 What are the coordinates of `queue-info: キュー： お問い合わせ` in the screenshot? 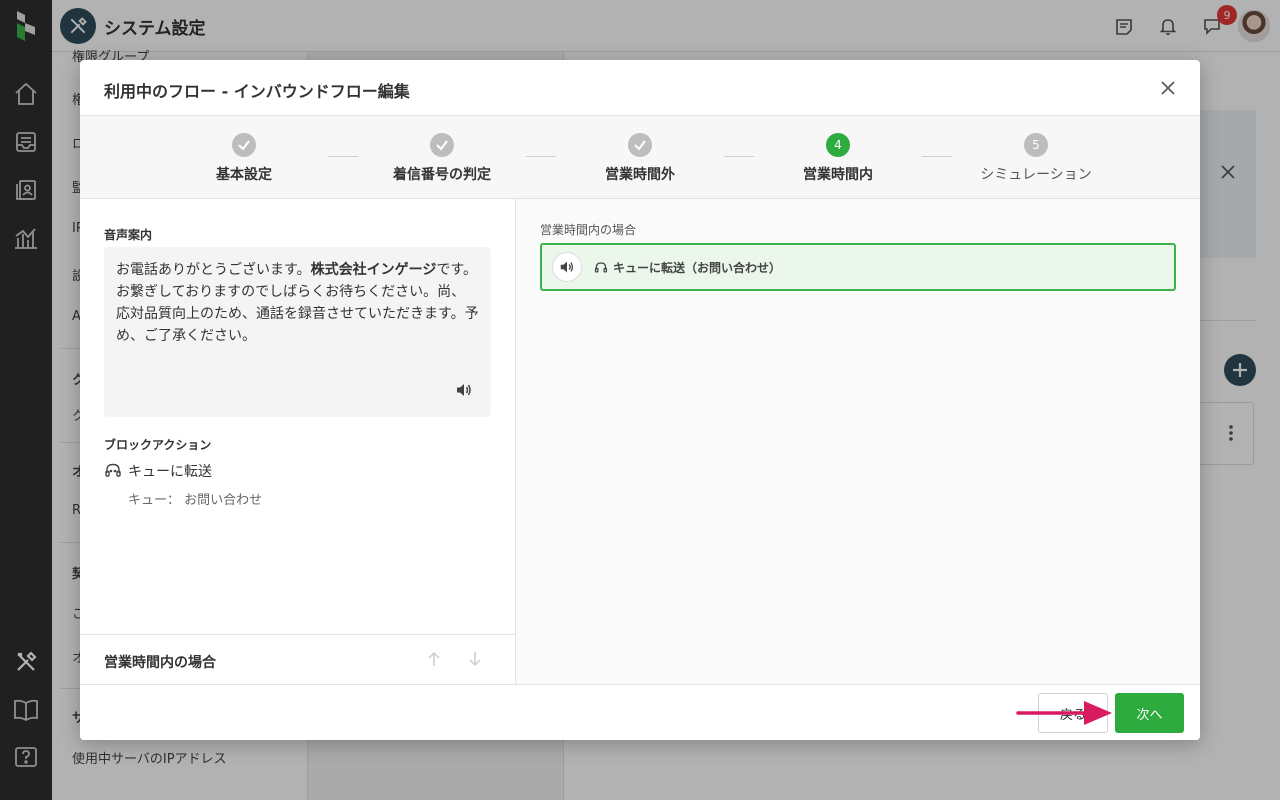 It's located at (195, 498).